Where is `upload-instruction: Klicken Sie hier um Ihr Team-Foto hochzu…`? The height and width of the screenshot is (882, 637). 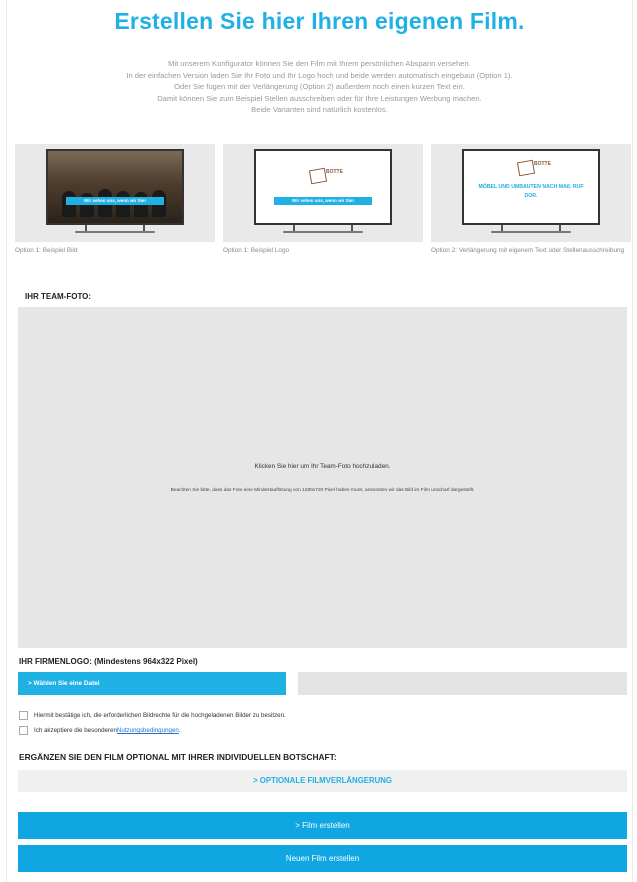 upload-instruction: Klicken Sie hier um Ihr Team-Foto hochzu… is located at coordinates (322, 466).